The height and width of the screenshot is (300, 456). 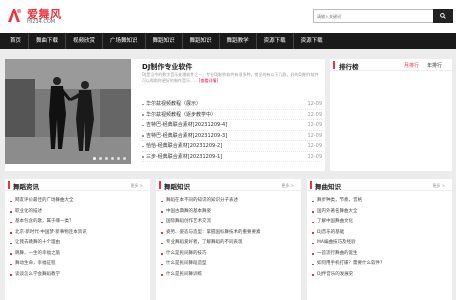 I want to click on dancers-photo, so click(x=68, y=111).